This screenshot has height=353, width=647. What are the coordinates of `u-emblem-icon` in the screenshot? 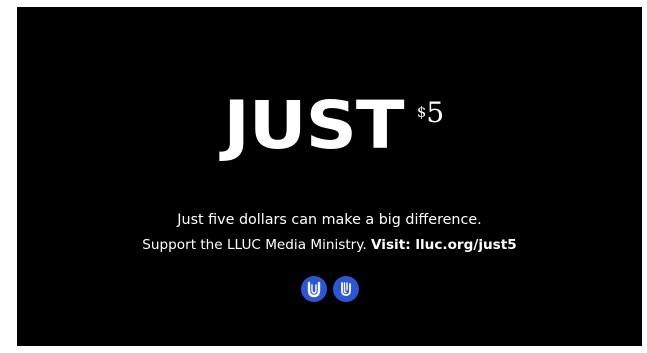 It's located at (313, 289).